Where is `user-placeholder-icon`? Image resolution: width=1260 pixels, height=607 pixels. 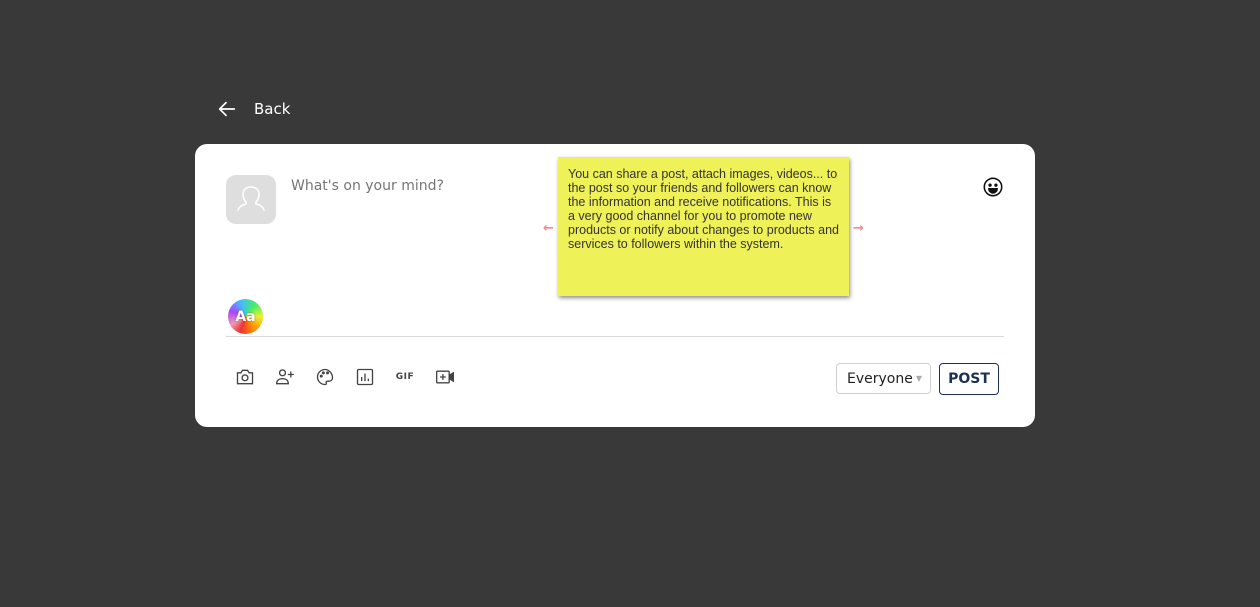
user-placeholder-icon is located at coordinates (251, 198).